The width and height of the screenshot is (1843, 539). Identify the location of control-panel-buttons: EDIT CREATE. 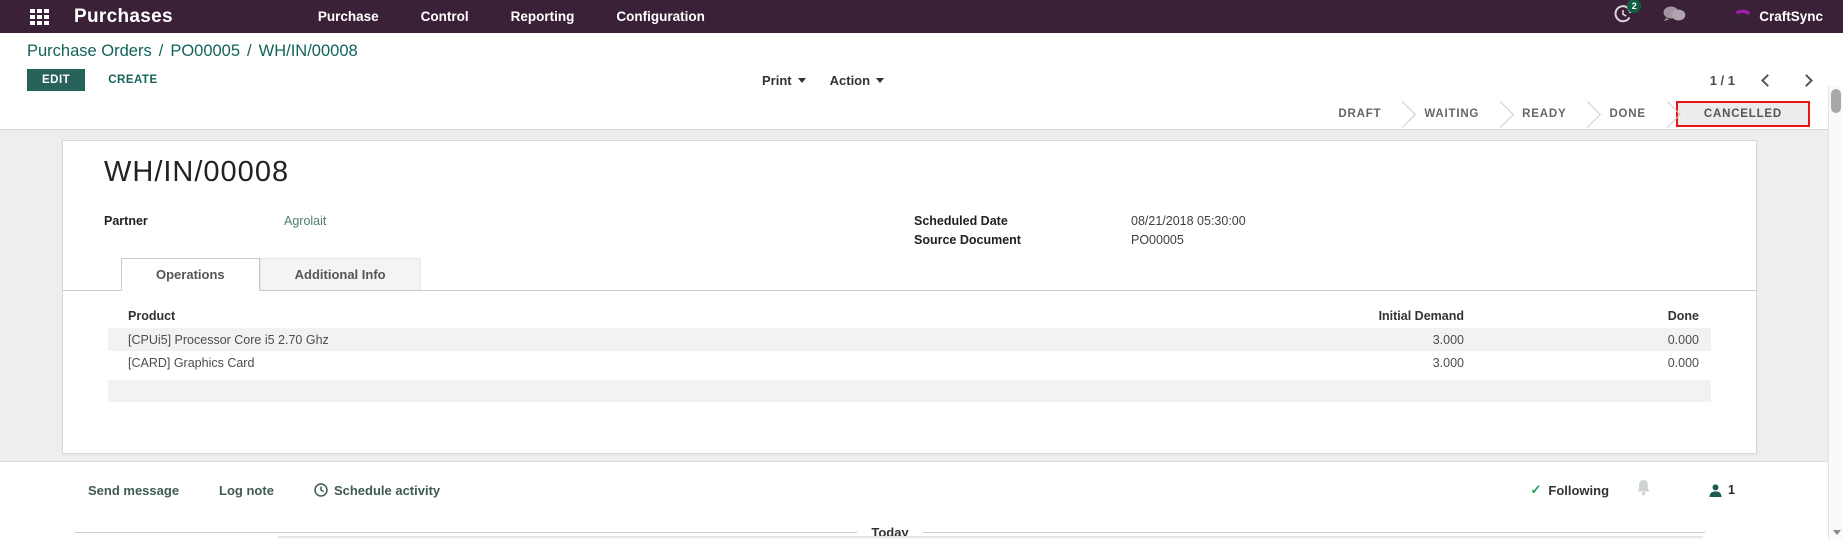
(935, 80).